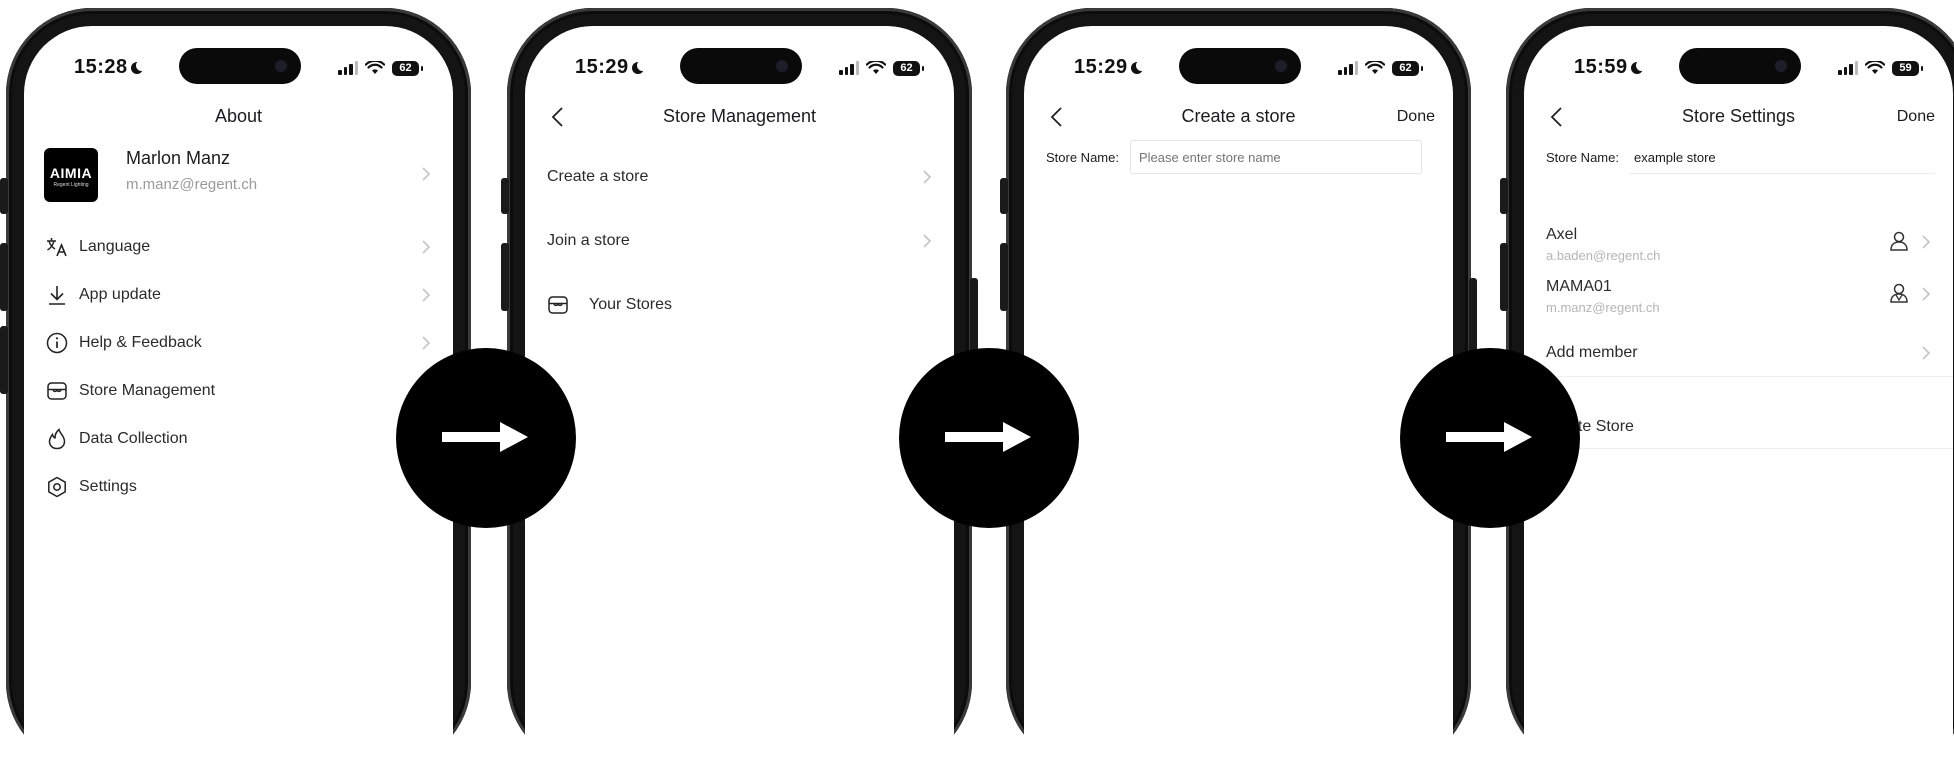  Describe the element at coordinates (1907, 68) in the screenshot. I see `battery-indicator: 59` at that location.